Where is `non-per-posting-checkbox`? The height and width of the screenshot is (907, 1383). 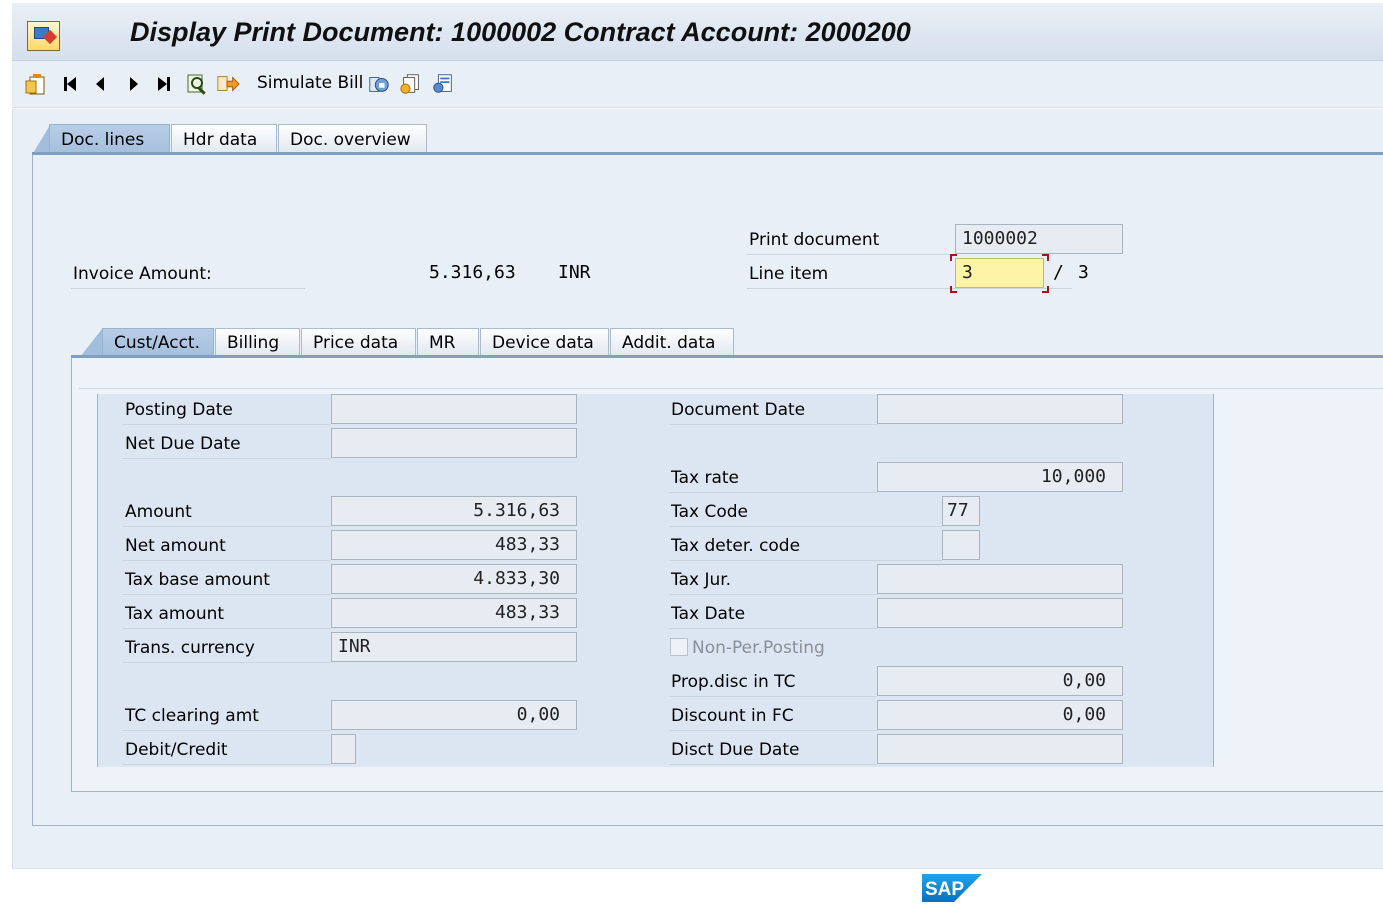 non-per-posting-checkbox is located at coordinates (679, 647).